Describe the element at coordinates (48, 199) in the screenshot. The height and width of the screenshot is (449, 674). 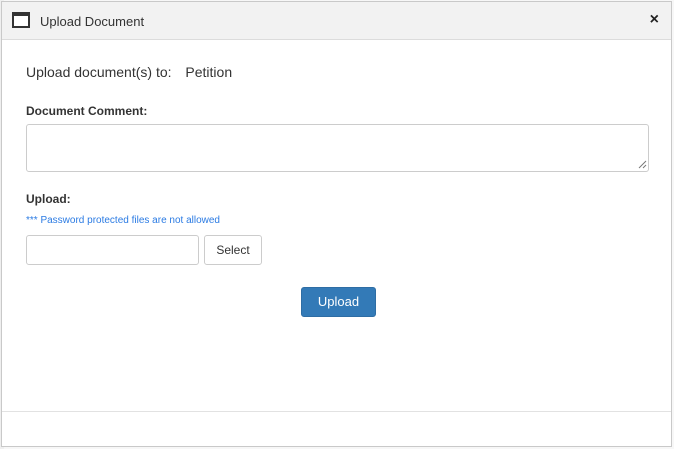
I see `upload-label: Upload:` at that location.